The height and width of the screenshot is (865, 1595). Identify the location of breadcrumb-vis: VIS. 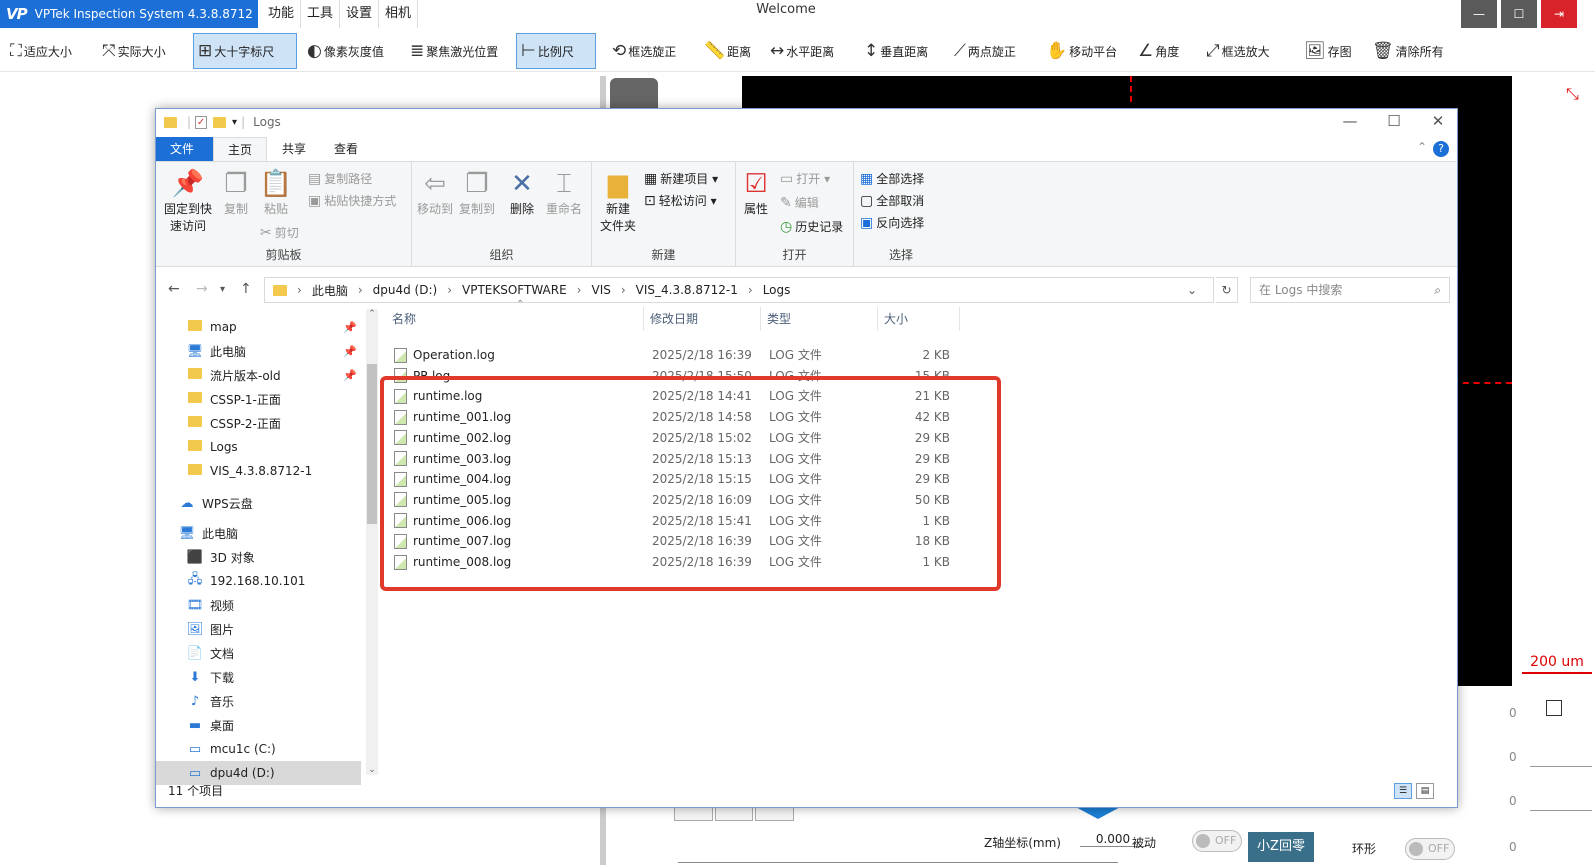
(600, 290).